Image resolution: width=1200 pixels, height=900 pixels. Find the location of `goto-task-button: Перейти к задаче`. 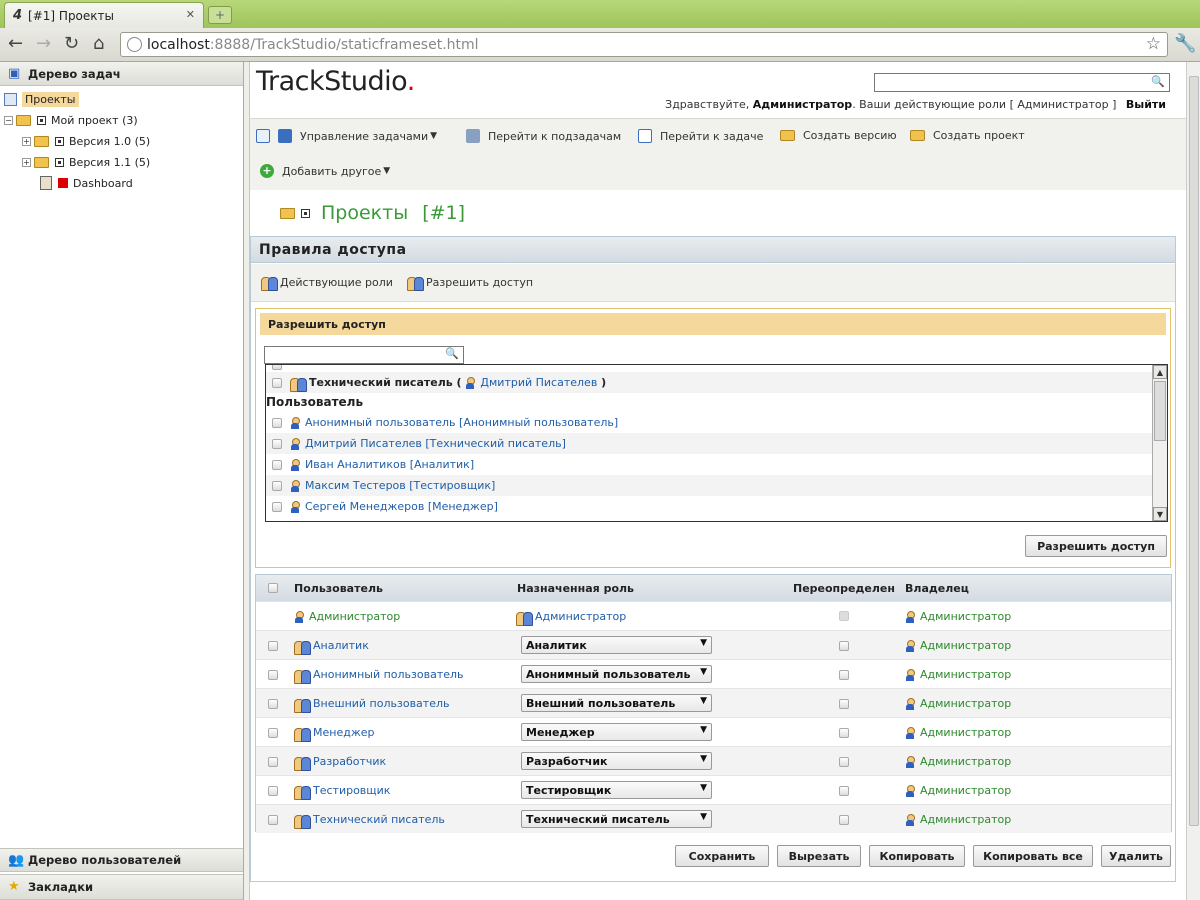

goto-task-button: Перейти к задаче is located at coordinates (700, 136).